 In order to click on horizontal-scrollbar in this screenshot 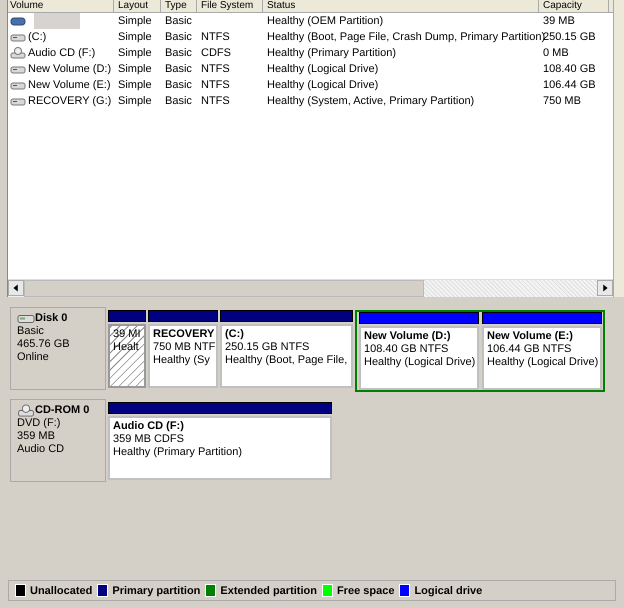, I will do `click(310, 288)`.